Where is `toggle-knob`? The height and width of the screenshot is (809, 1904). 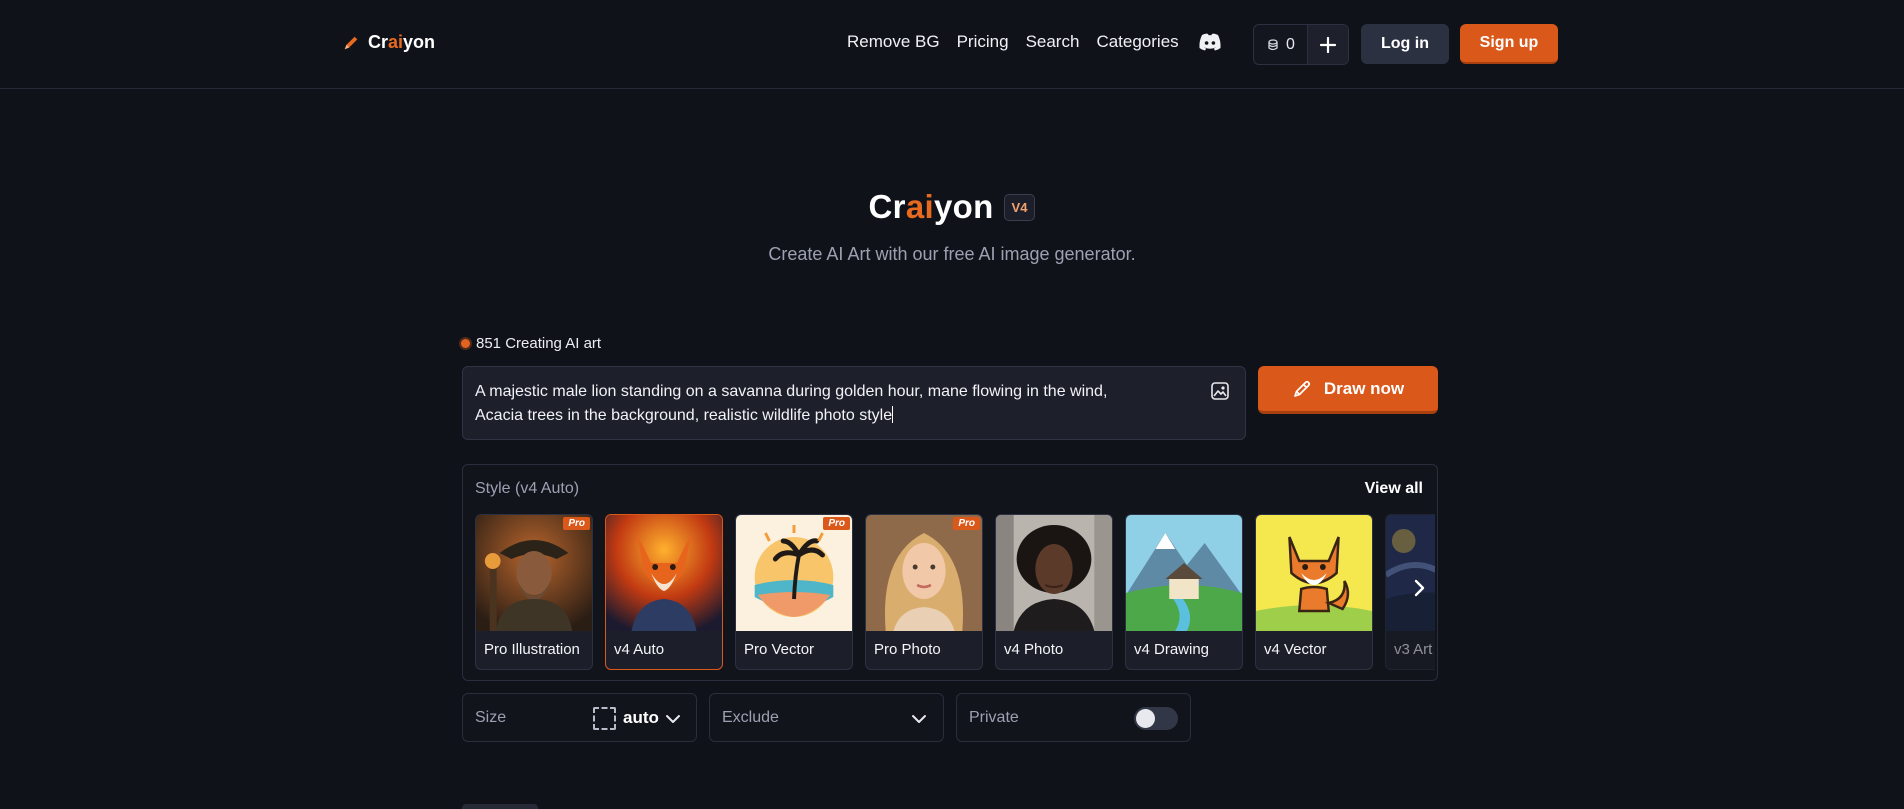
toggle-knob is located at coordinates (1145, 718).